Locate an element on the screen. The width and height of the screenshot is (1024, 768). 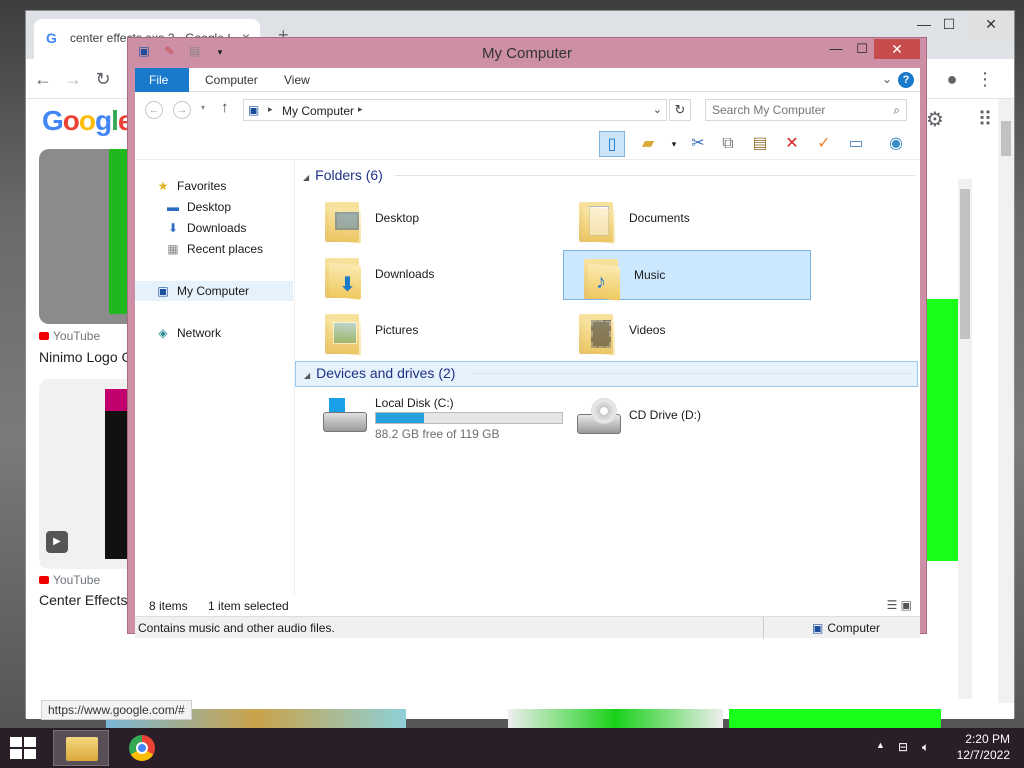
drive-cd-d: CD Drive (D:) is located at coordinates (684, 417).